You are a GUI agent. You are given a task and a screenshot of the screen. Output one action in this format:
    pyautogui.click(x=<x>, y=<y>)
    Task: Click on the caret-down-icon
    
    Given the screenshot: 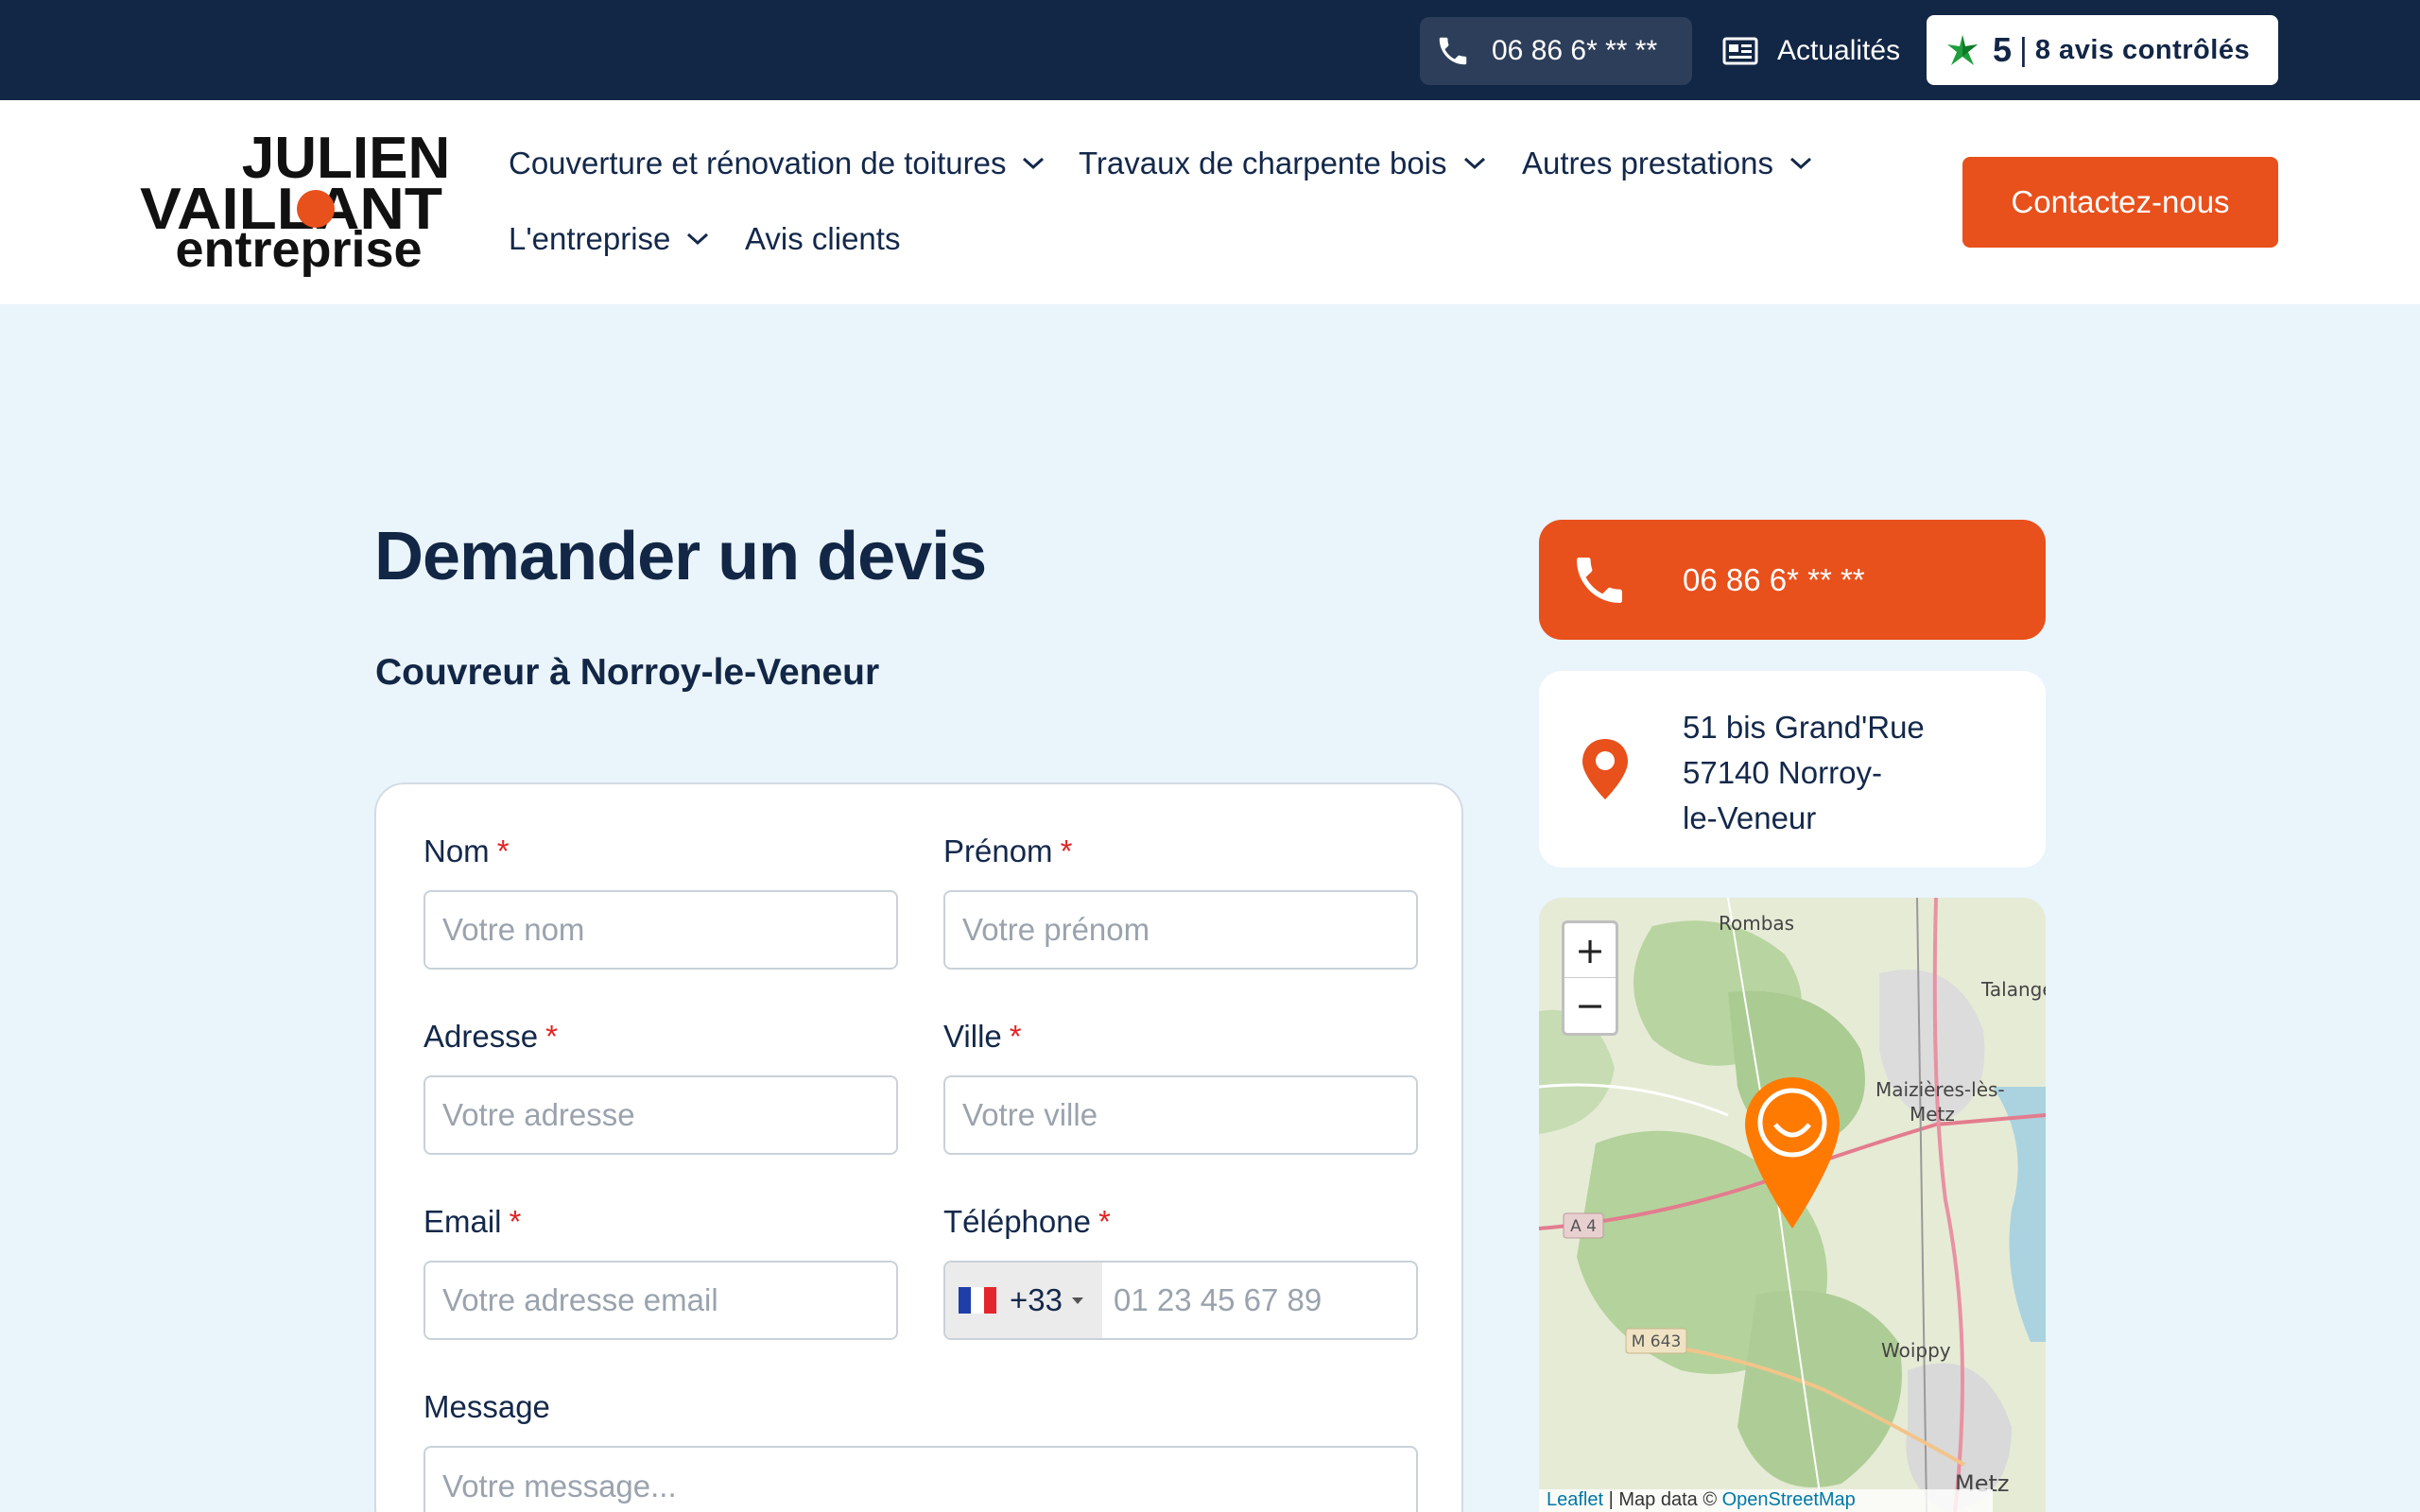 What is the action you would take?
    pyautogui.click(x=1077, y=1300)
    